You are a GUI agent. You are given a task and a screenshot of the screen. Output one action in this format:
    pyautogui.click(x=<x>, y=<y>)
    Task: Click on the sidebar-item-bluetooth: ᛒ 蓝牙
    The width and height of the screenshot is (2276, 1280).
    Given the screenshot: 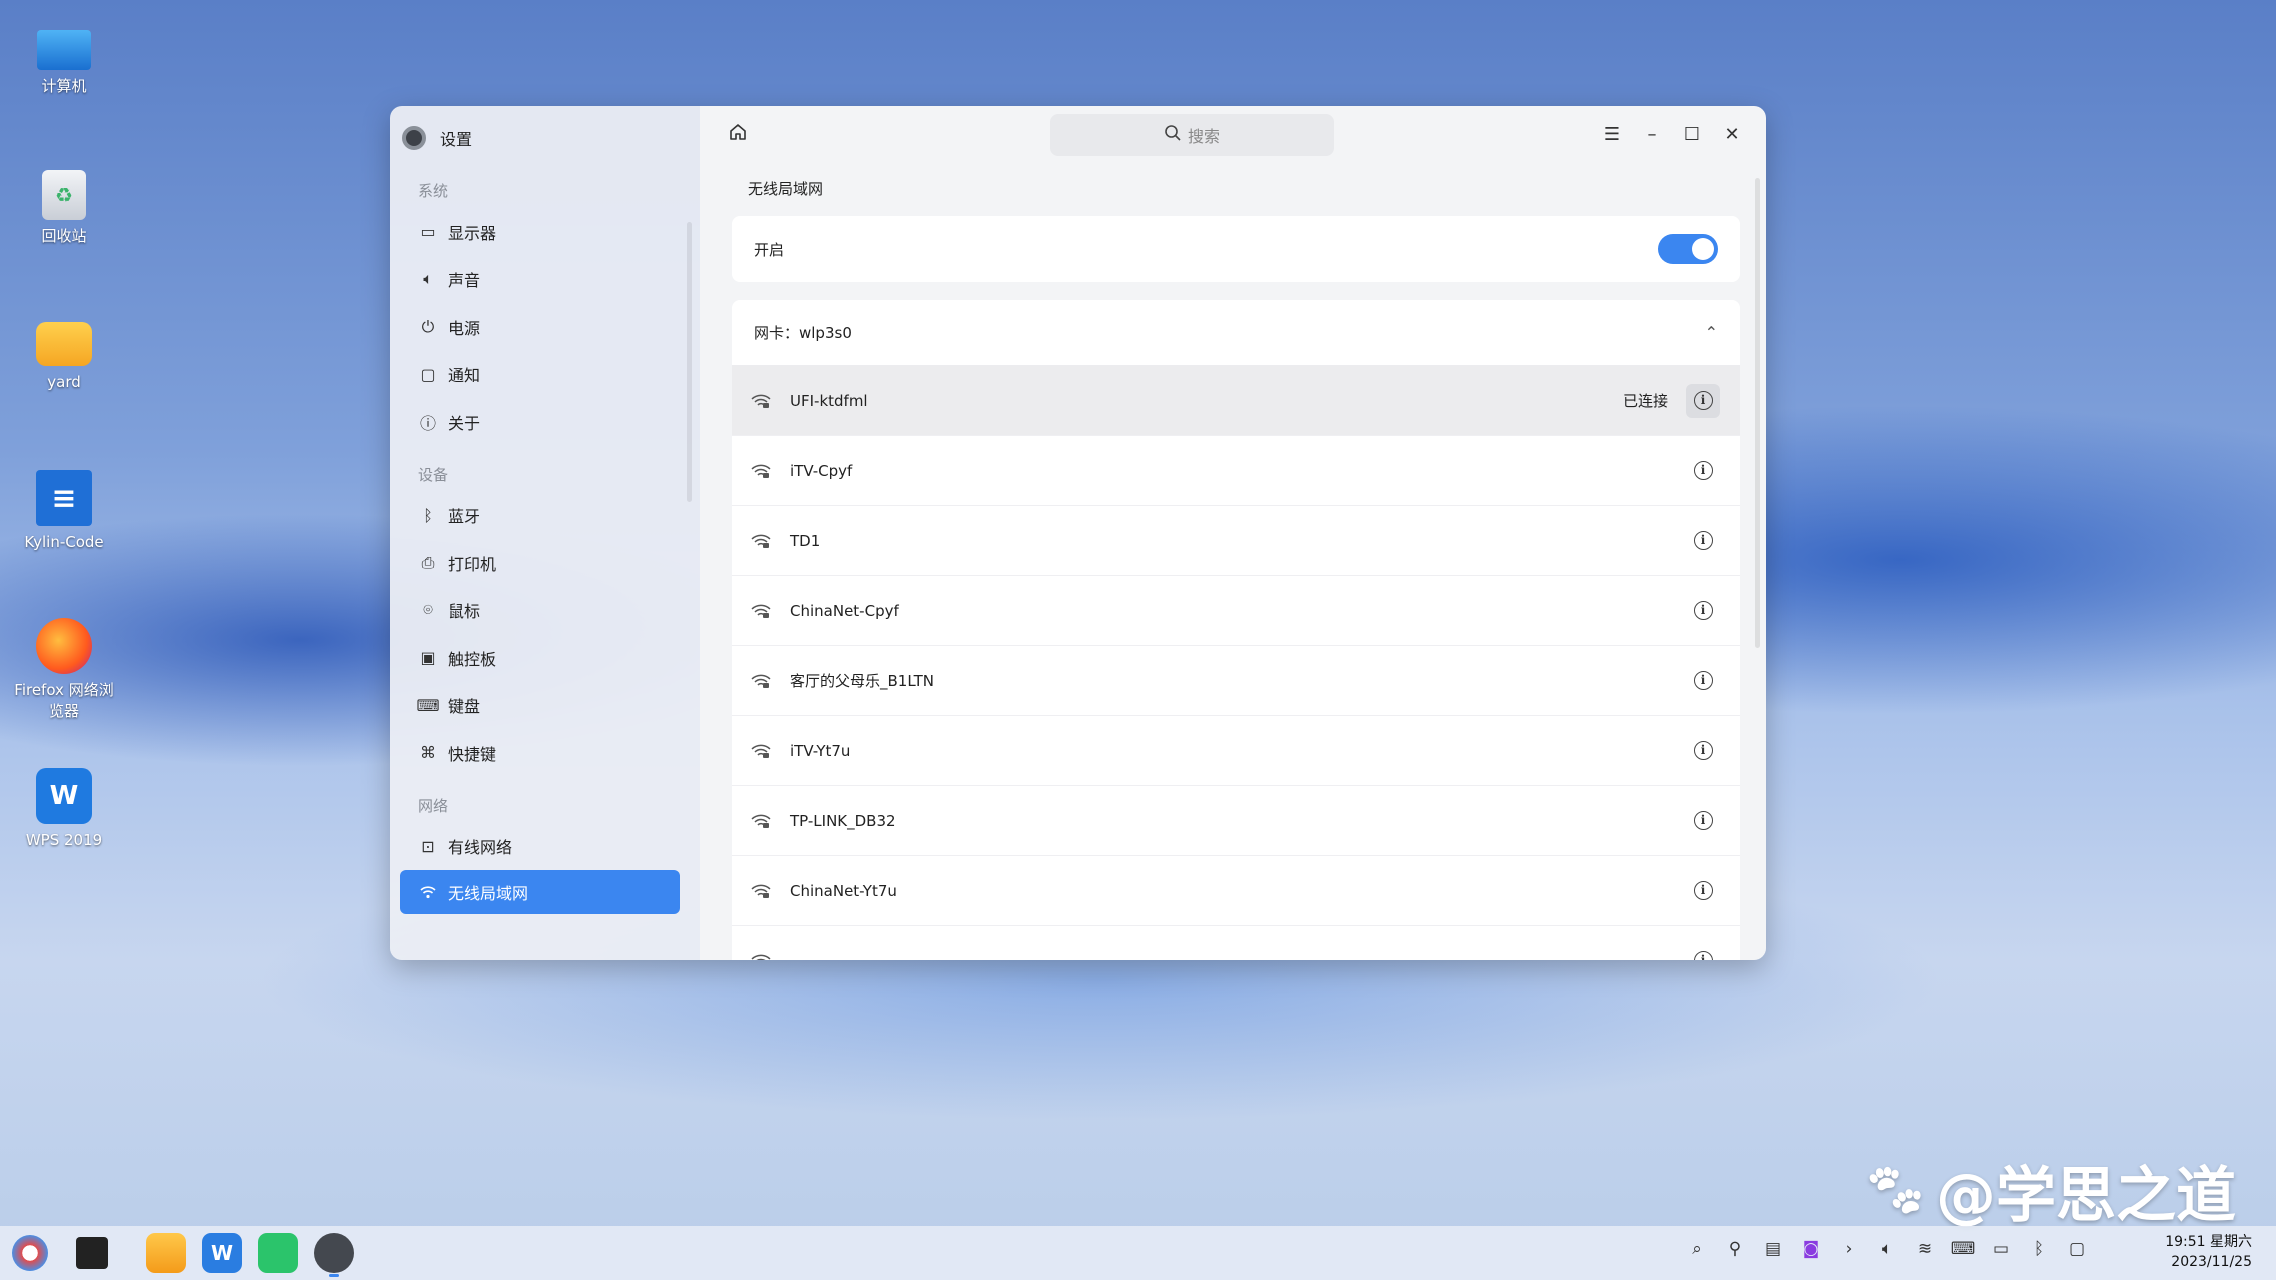 What is the action you would take?
    pyautogui.click(x=540, y=516)
    